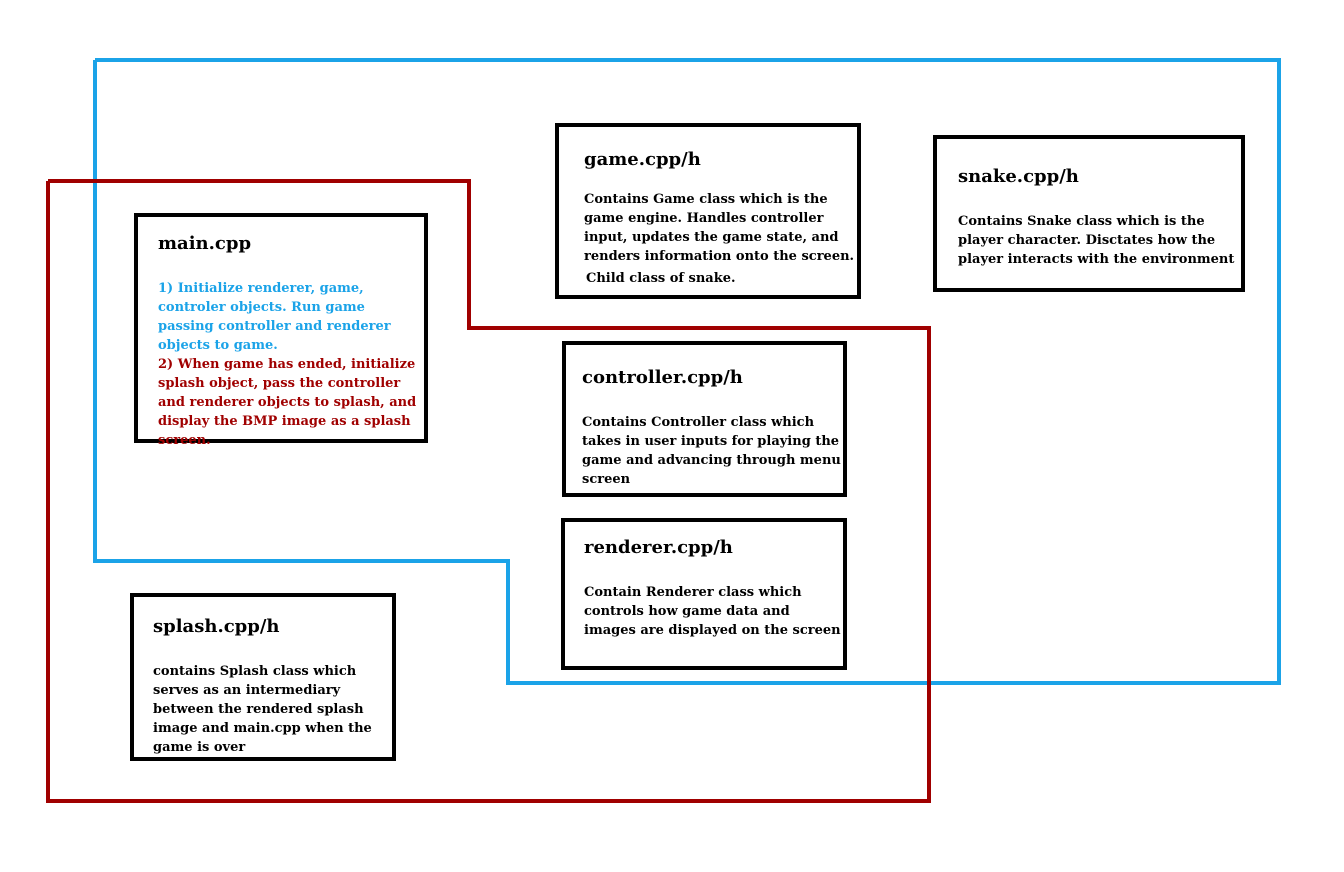 This screenshot has width=1344, height=872. What do you see at coordinates (642, 159) in the screenshot?
I see `game-cpp-title: game.cpp/h` at bounding box center [642, 159].